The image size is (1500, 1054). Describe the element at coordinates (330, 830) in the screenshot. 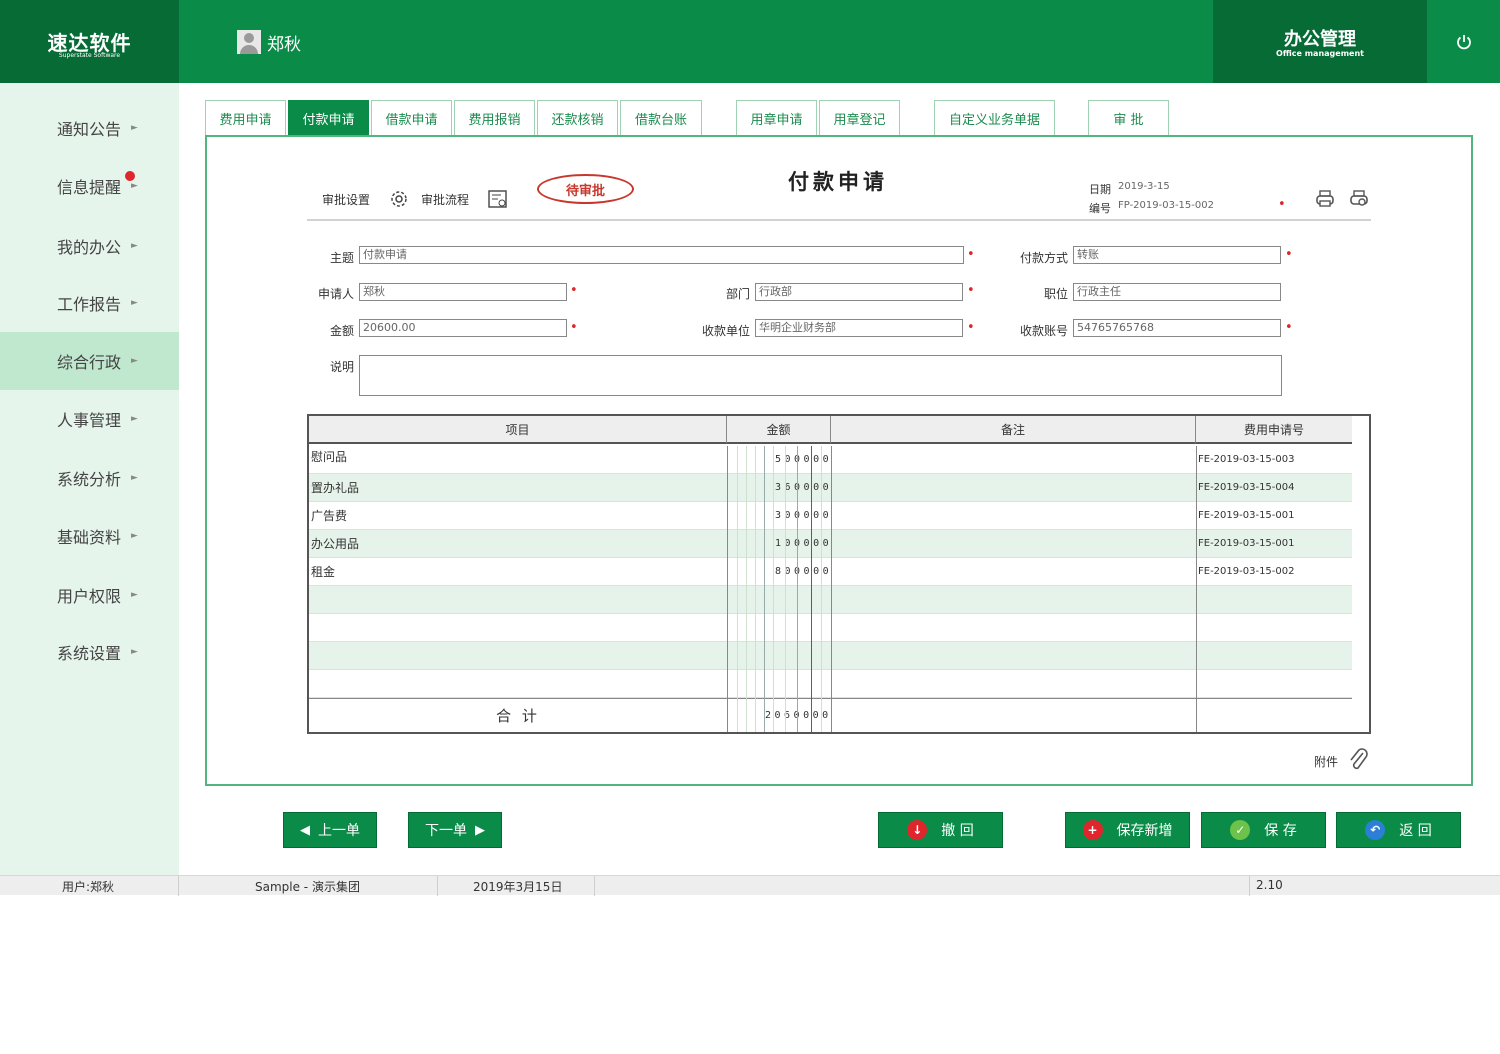

I see `prev-button: ◀ 上一单` at that location.